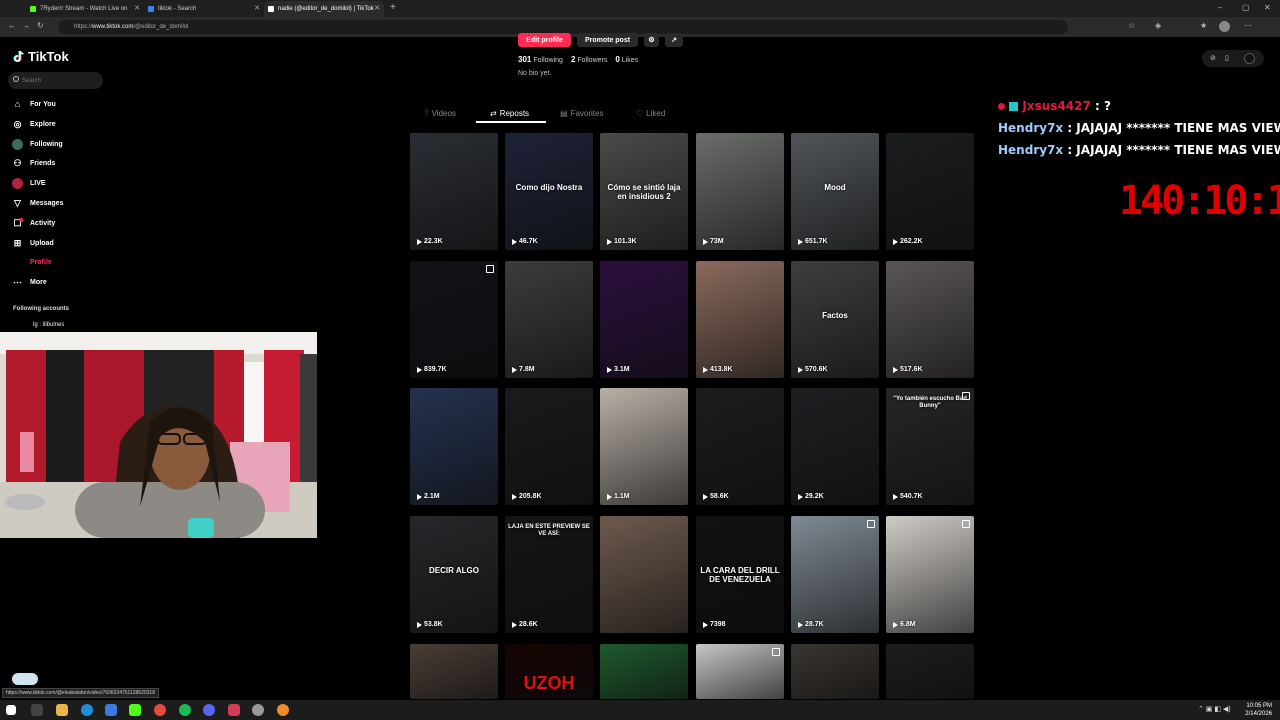 Image resolution: width=1280 pixels, height=720 pixels. Describe the element at coordinates (40, 25) in the screenshot. I see `reload-icon: ↻` at that location.